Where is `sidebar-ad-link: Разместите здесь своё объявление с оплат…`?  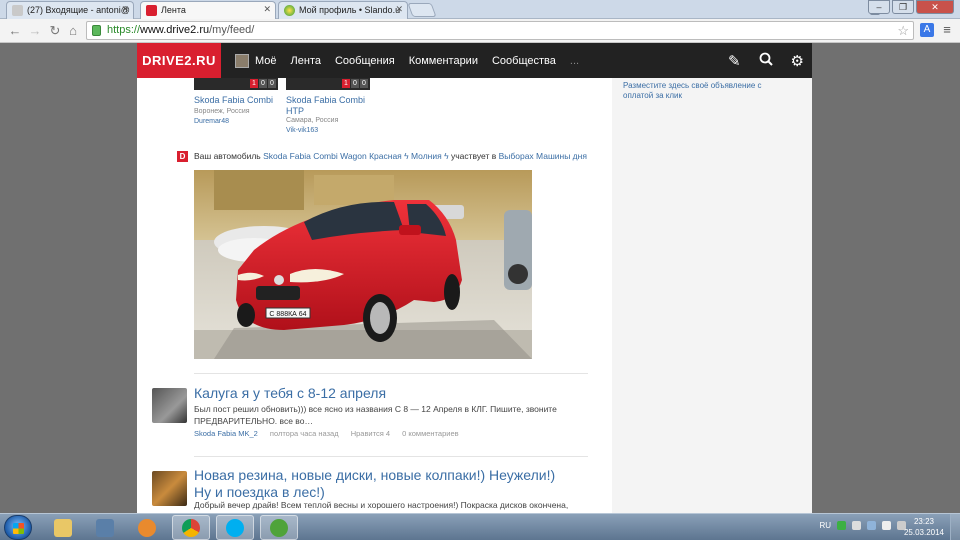 sidebar-ad-link: Разместите здесь своё объявление с оплат… is located at coordinates (703, 91).